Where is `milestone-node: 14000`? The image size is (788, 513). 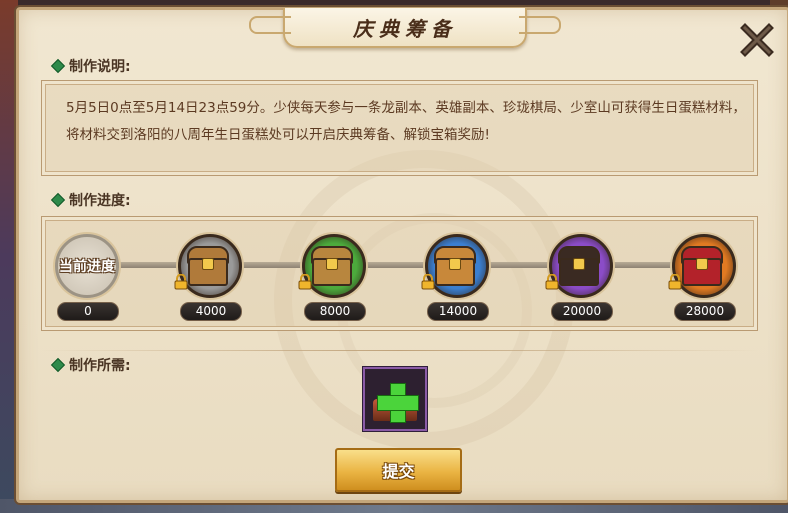 milestone-node: 14000 is located at coordinates (459, 282).